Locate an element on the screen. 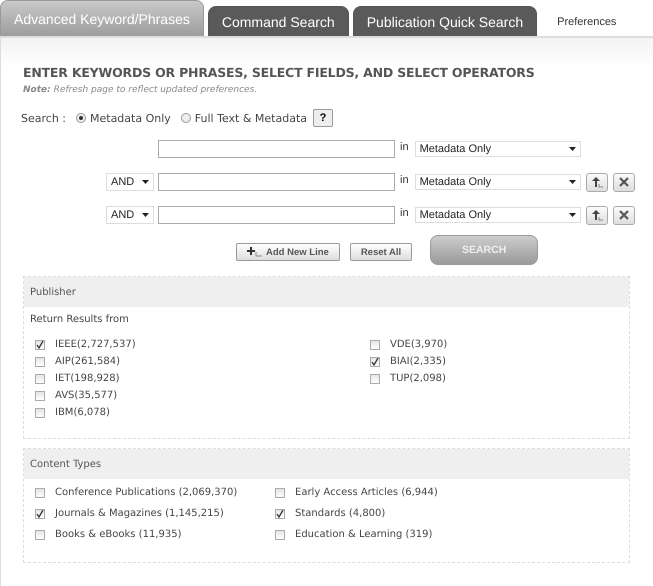 This screenshot has width=653, height=586. search-label: Search : is located at coordinates (43, 118).